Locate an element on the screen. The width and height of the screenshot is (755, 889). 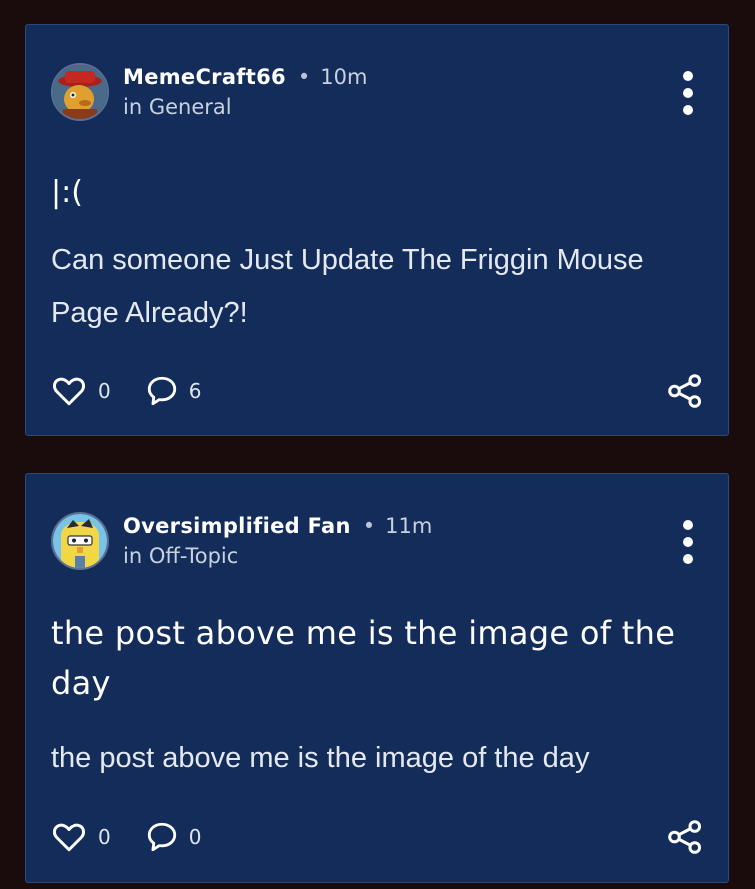
post-category: in General is located at coordinates (245, 107).